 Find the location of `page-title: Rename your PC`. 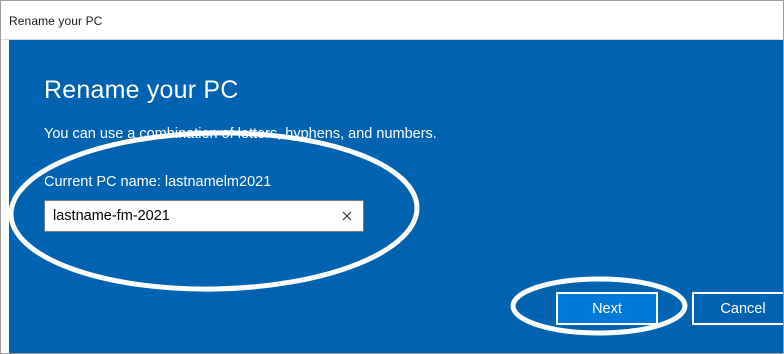

page-title: Rename your PC is located at coordinates (141, 90).